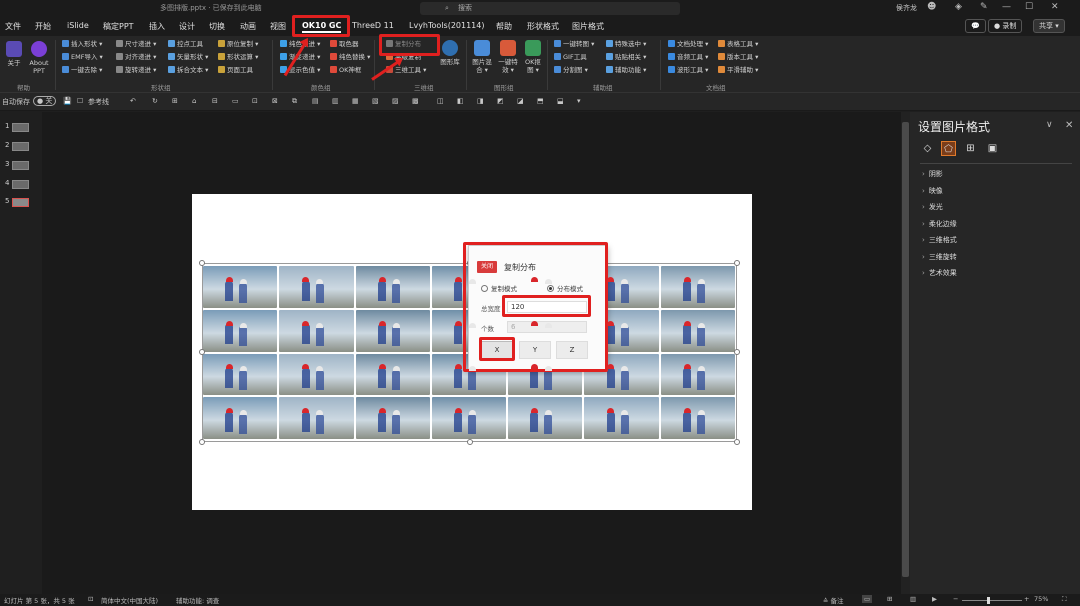 This screenshot has height=606, width=1080. What do you see at coordinates (1049, 125) in the screenshot?
I see `chevron-down-icon: ∨` at bounding box center [1049, 125].